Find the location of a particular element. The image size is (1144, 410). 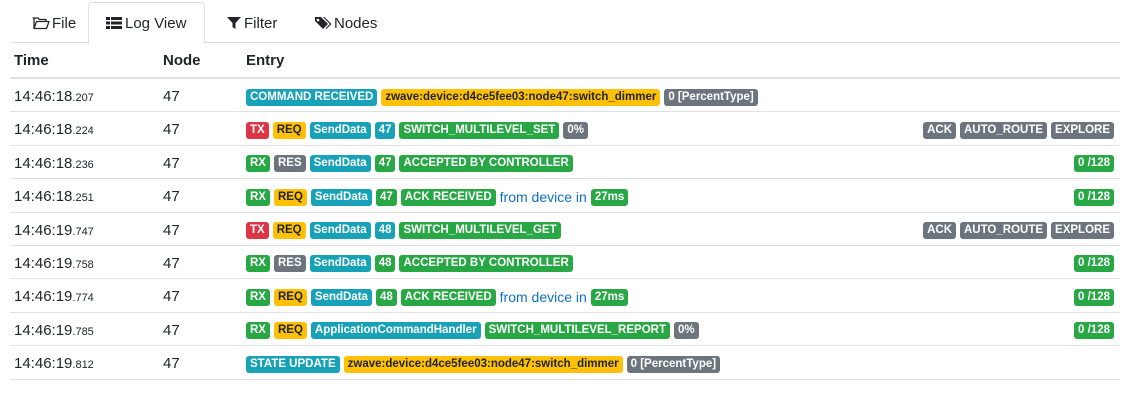

time-cell: 14:46:18.224 is located at coordinates (54, 129).